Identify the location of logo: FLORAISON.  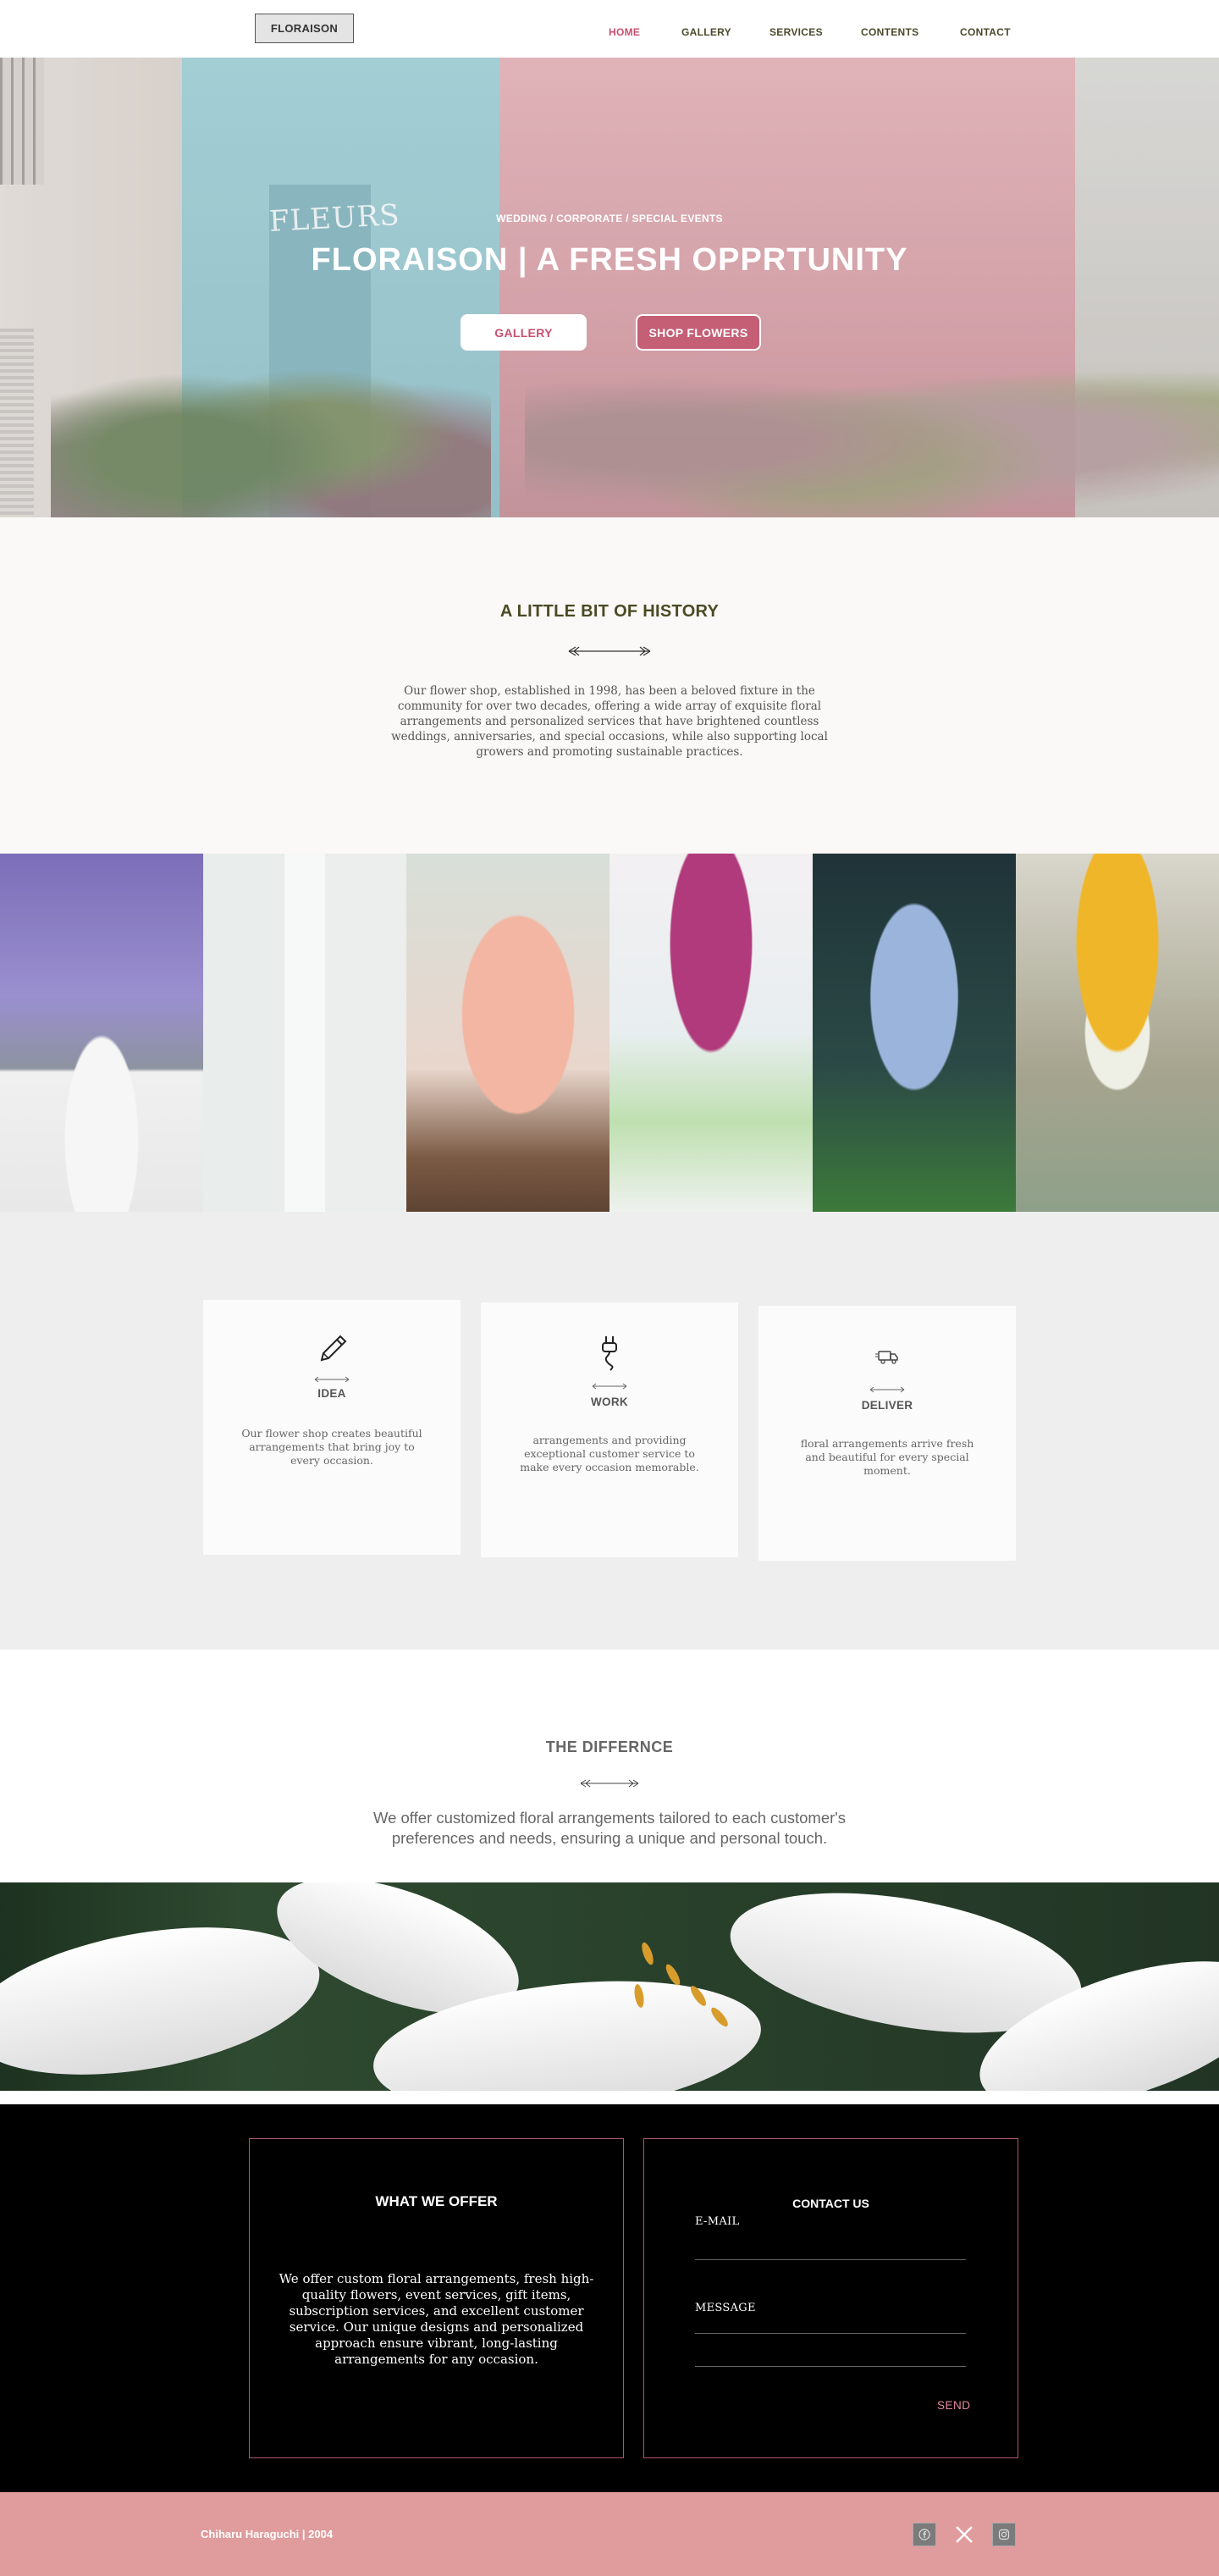
(304, 28).